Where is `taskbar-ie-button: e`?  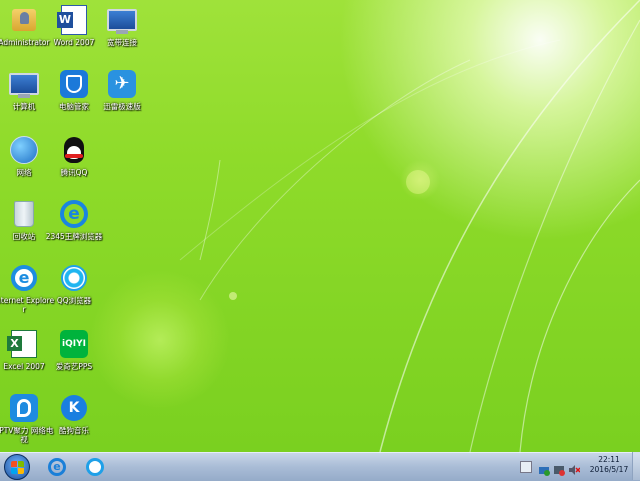
taskbar-ie-button: e is located at coordinates (57, 467).